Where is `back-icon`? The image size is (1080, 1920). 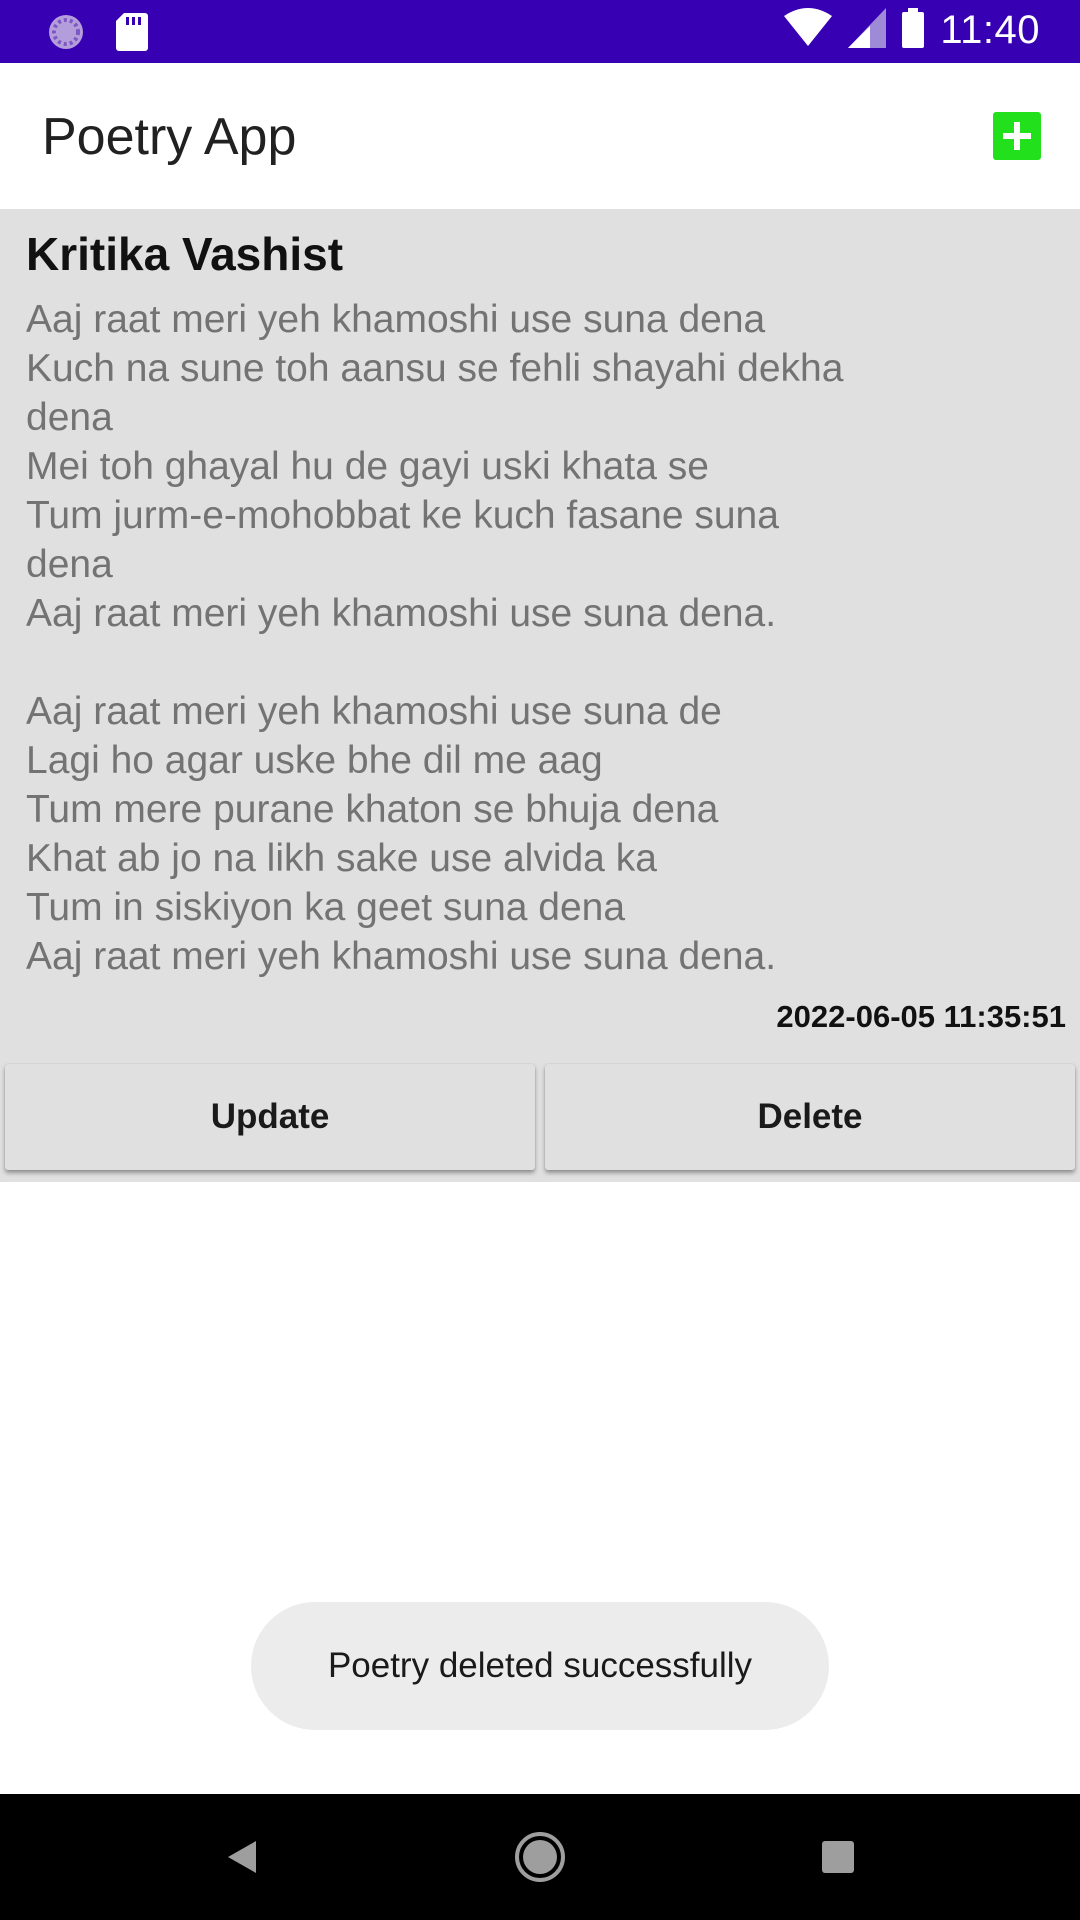 back-icon is located at coordinates (242, 1857).